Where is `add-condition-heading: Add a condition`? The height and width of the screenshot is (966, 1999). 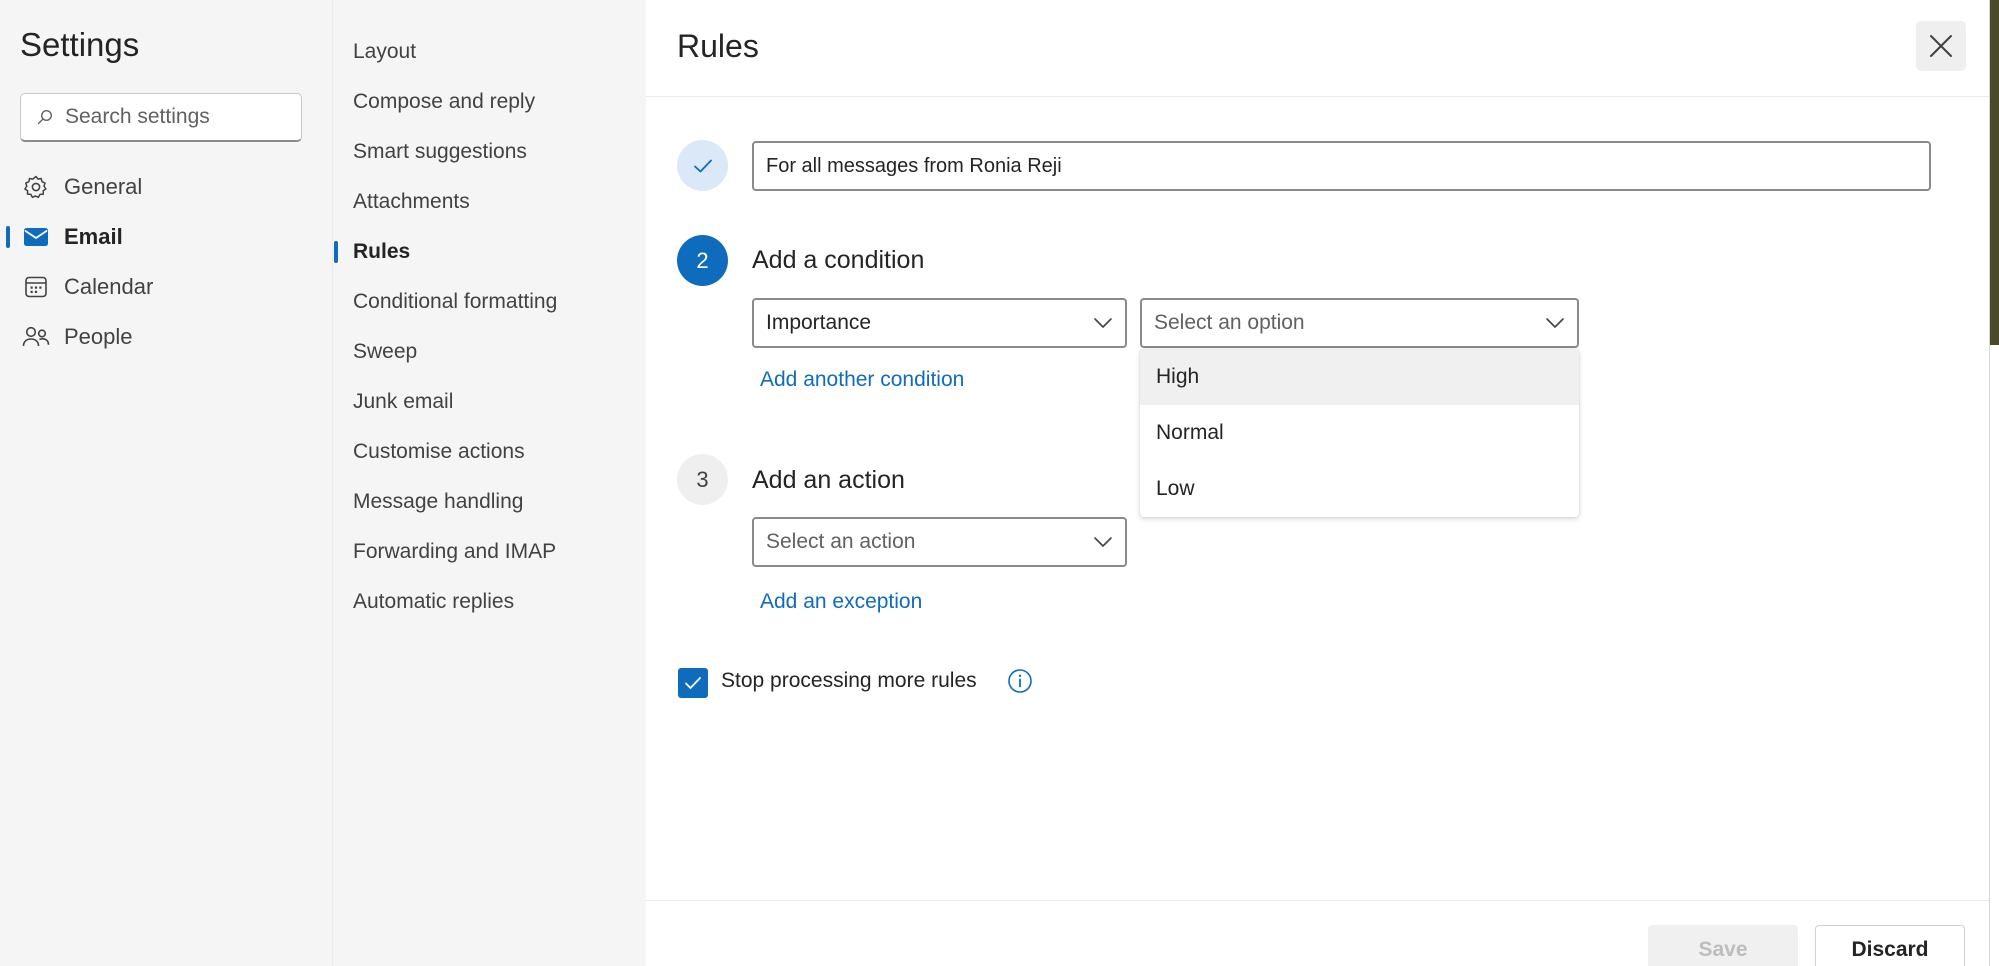 add-condition-heading: Add a condition is located at coordinates (838, 260).